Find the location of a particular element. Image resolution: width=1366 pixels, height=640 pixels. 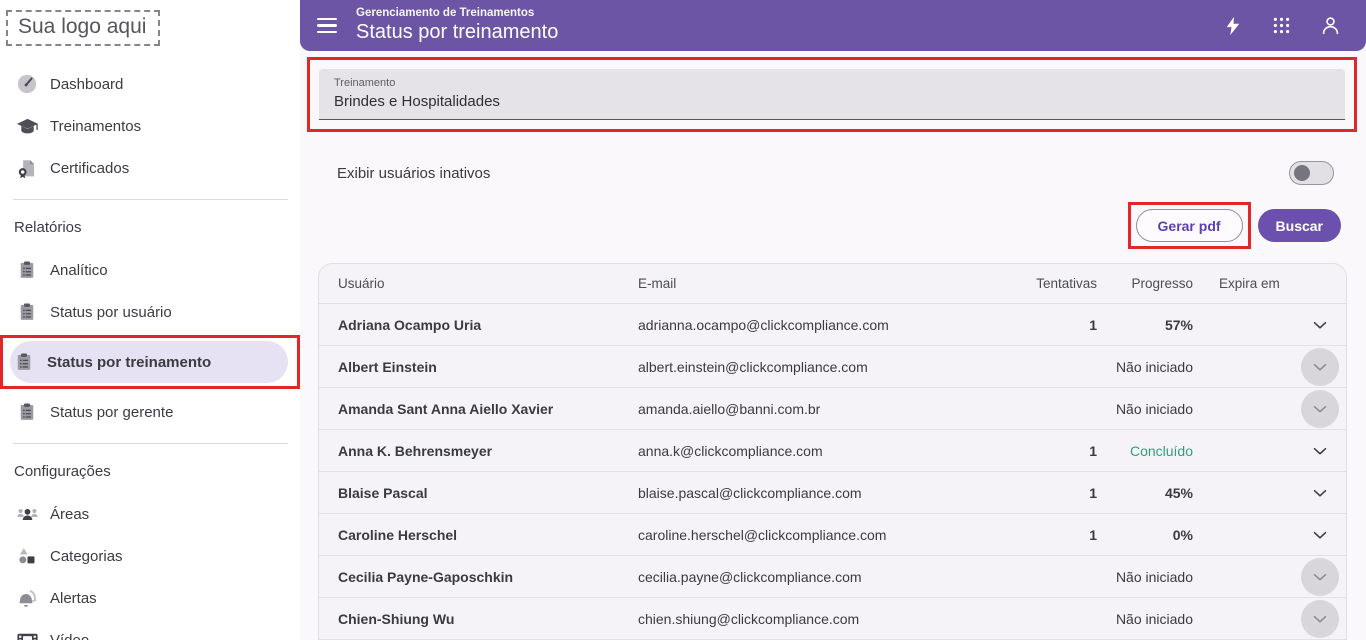

column-header-e-mail: E-mail is located at coordinates (657, 283).